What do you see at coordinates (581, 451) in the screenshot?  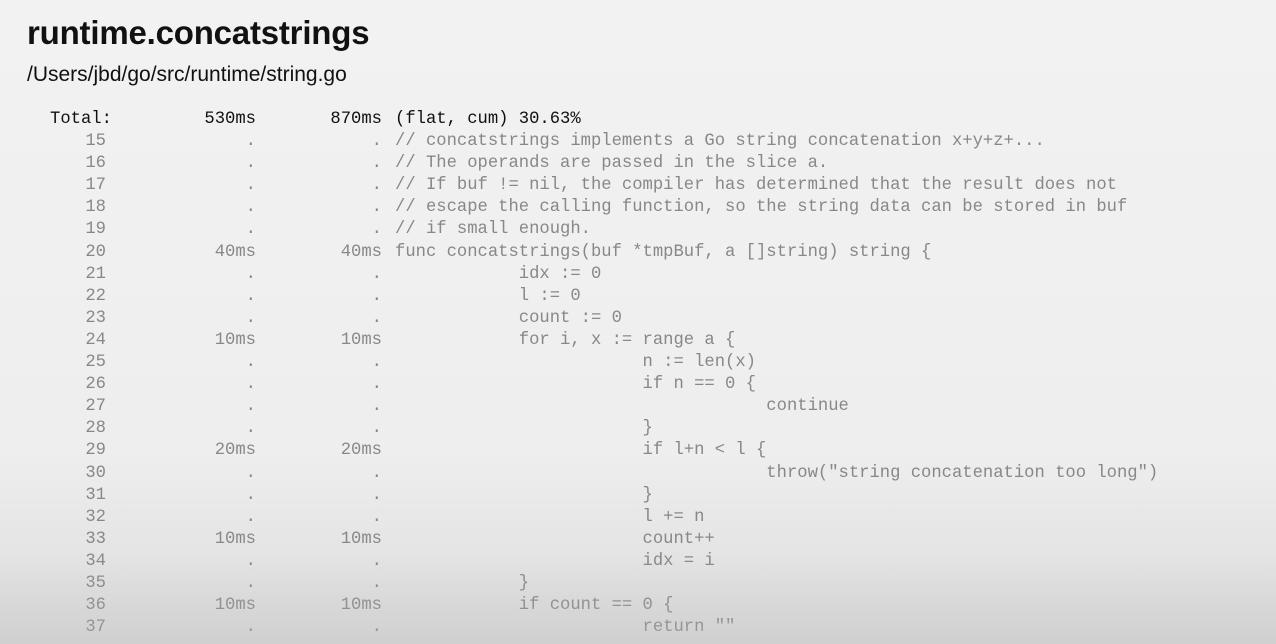 I see `code-text: if l+n < l {` at bounding box center [581, 451].